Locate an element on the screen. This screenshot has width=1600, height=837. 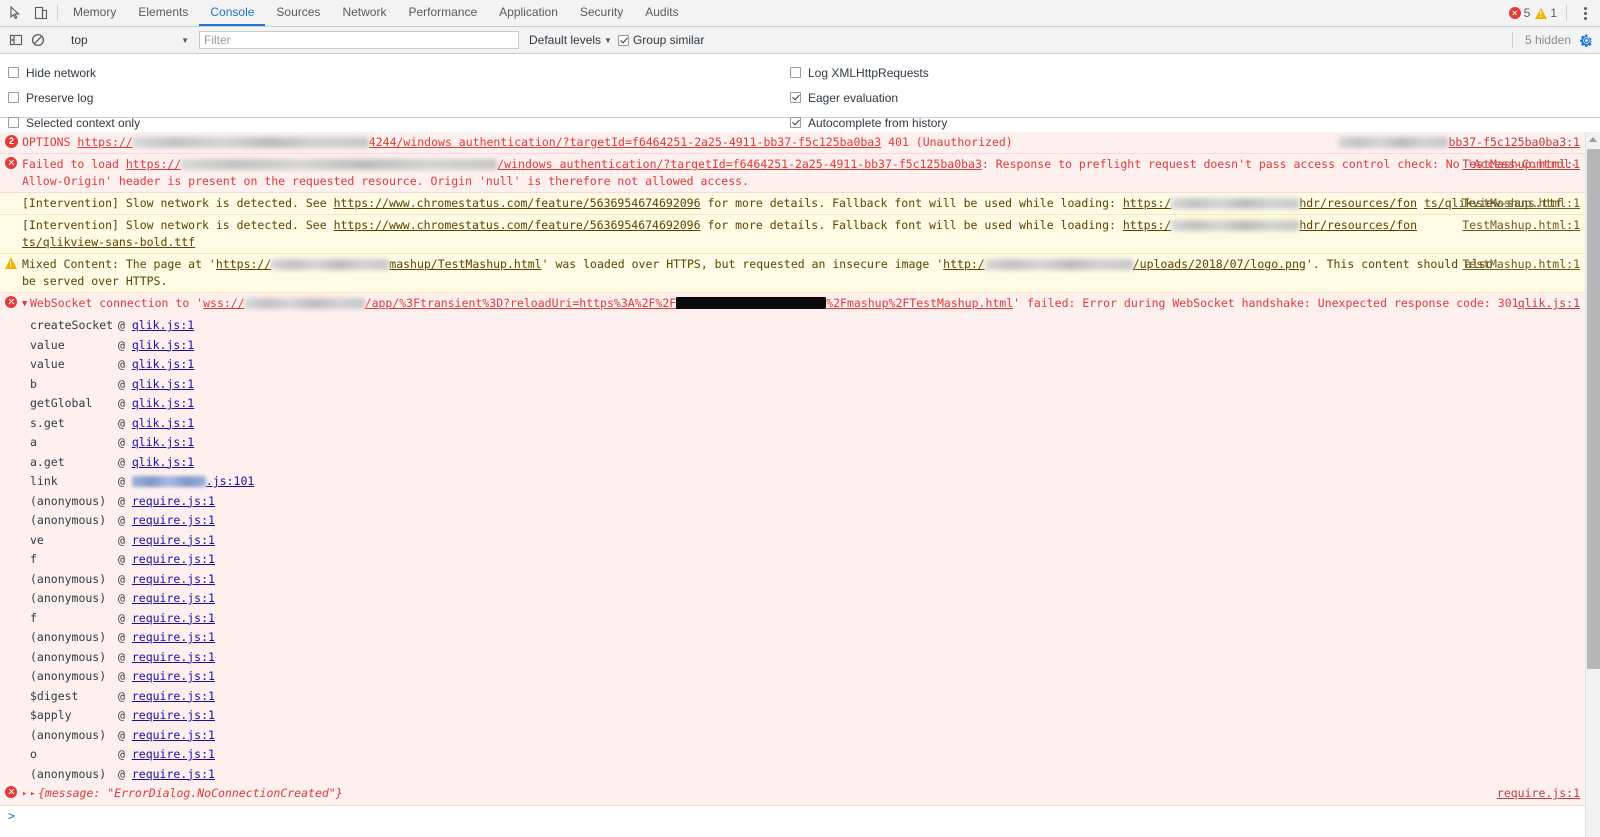
tab-application: Application is located at coordinates (528, 13).